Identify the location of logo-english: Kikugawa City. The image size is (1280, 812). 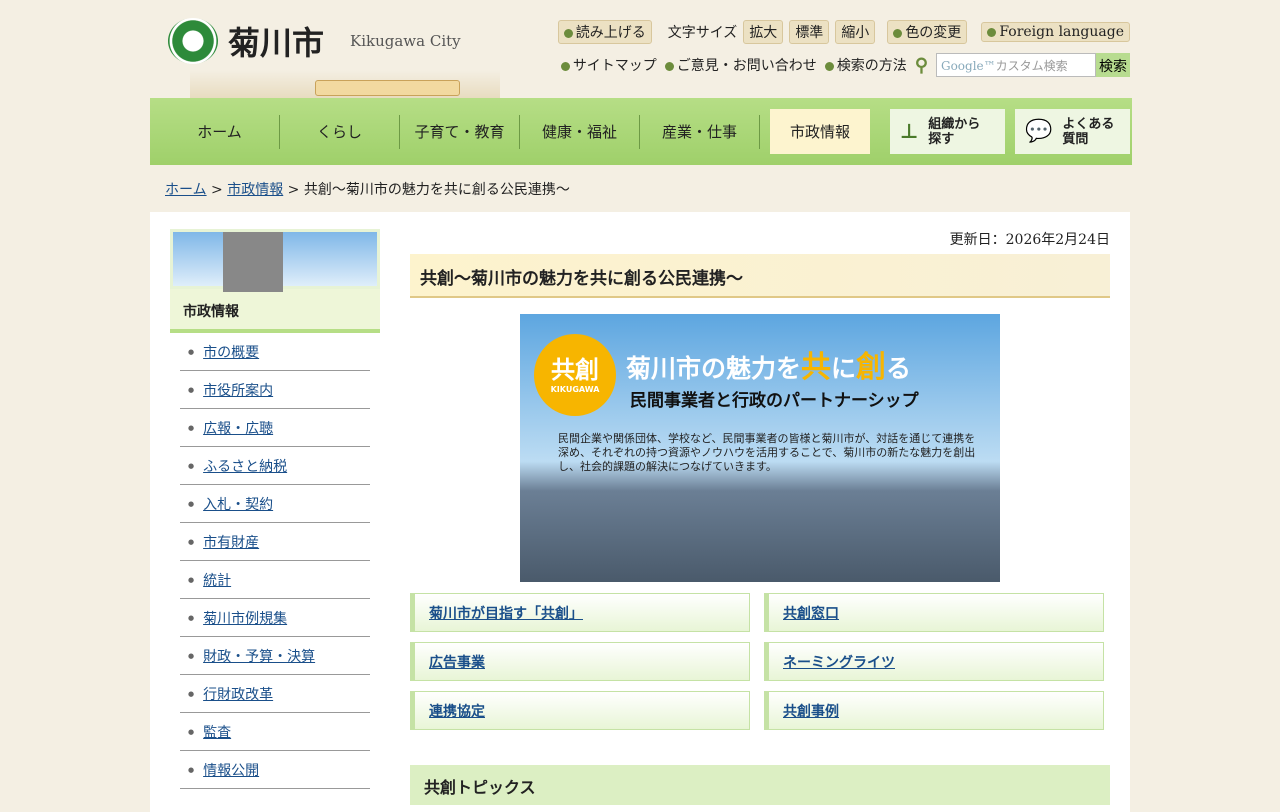
(405, 41).